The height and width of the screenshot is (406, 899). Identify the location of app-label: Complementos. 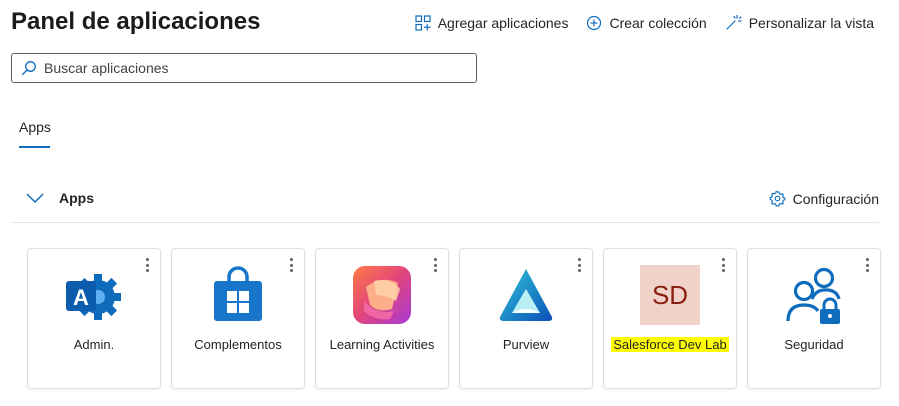
(238, 344).